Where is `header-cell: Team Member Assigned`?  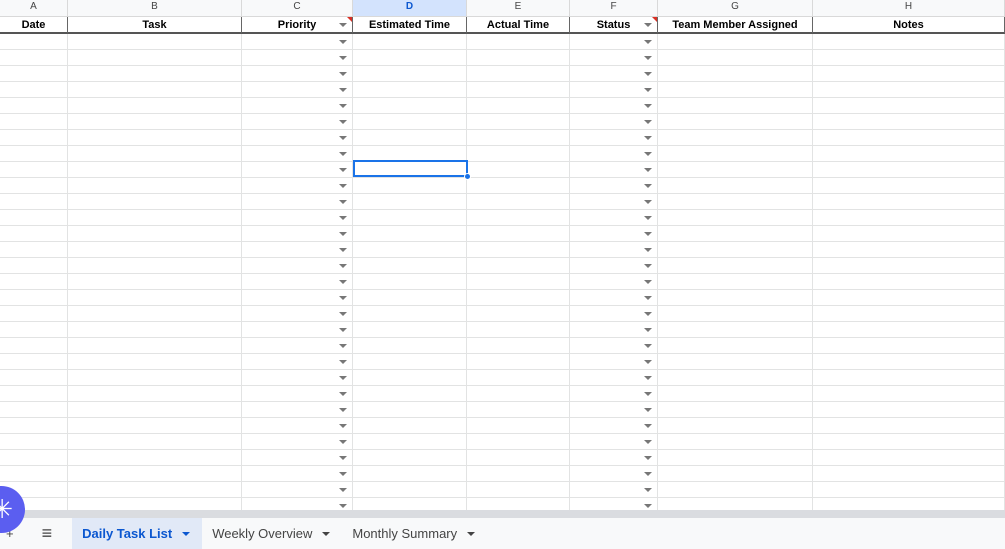 header-cell: Team Member Assigned is located at coordinates (735, 25).